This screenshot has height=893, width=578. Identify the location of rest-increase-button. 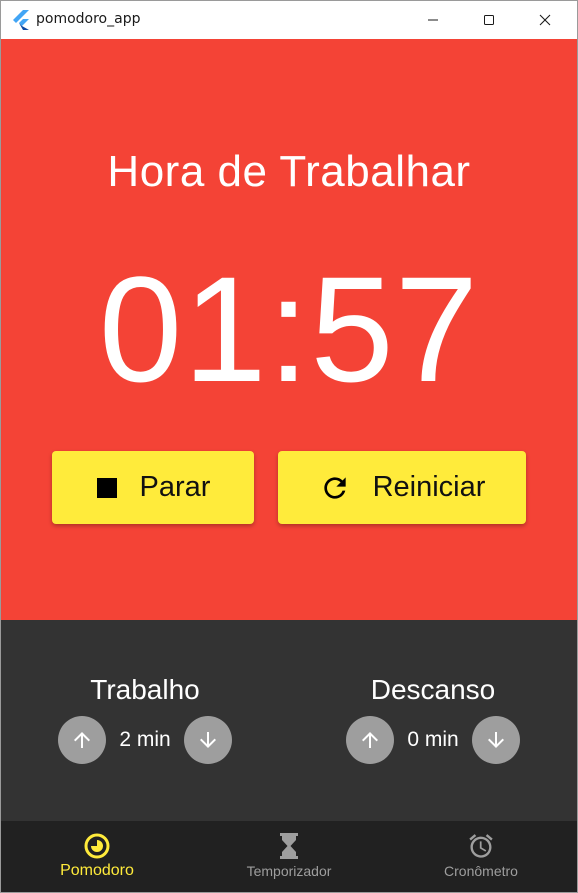
(370, 740).